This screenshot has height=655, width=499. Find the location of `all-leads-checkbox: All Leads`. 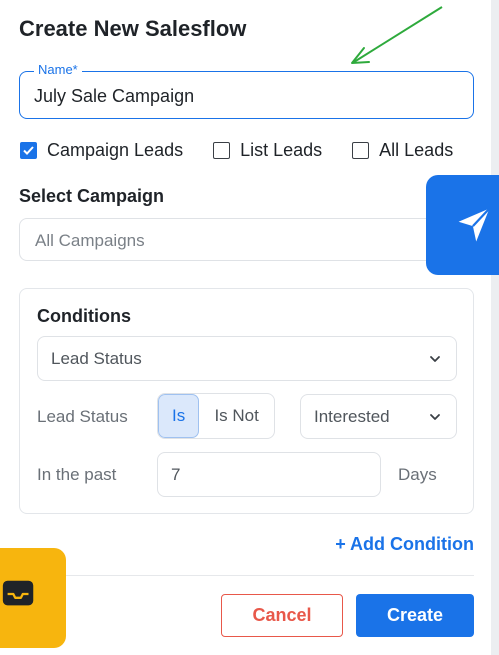

all-leads-checkbox: All Leads is located at coordinates (402, 150).